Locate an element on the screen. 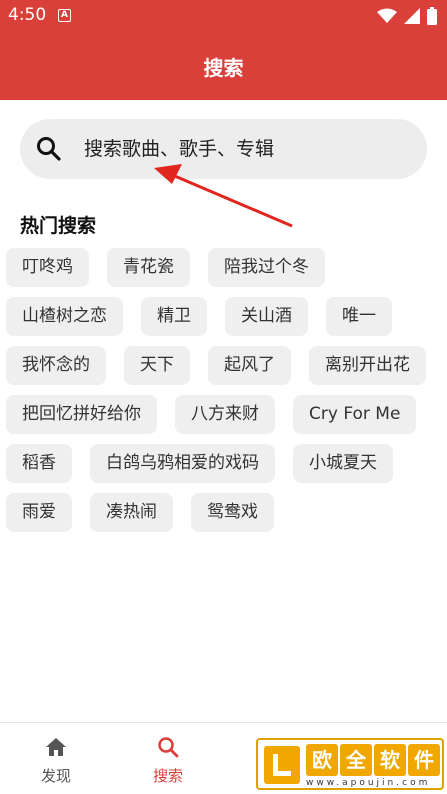 Image resolution: width=447 pixels, height=794 pixels. hot-search-tag: 陪我过个冬 is located at coordinates (266, 267).